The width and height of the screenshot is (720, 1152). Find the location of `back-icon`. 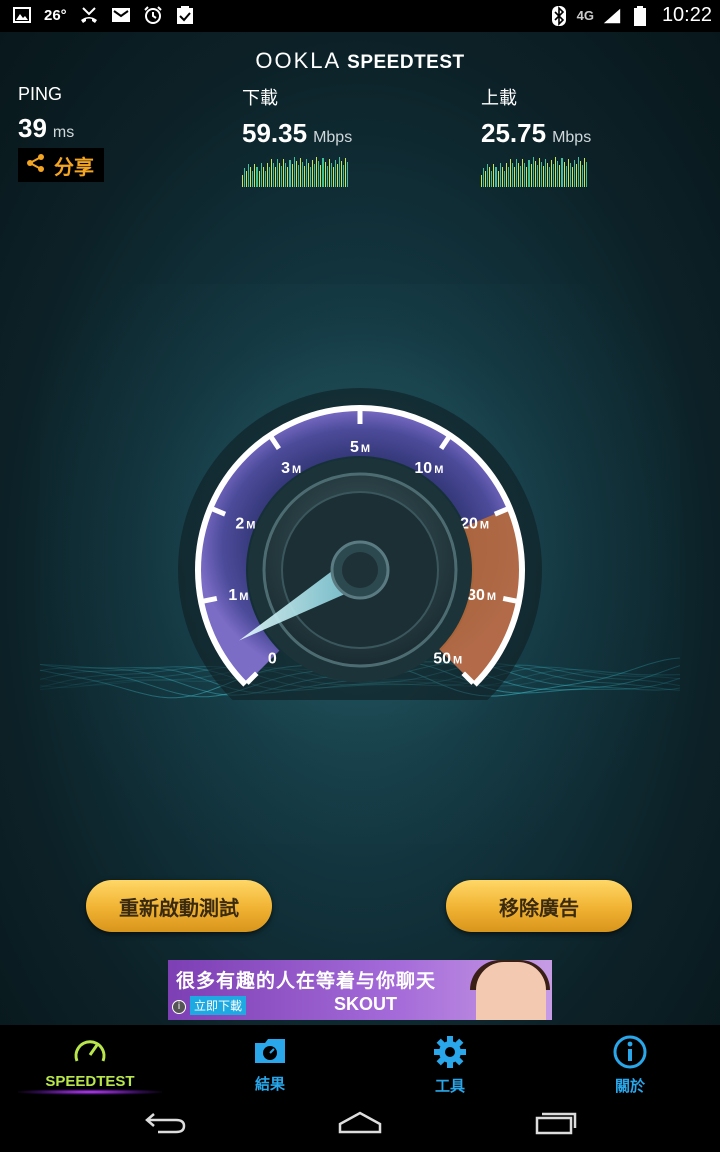

back-icon is located at coordinates (166, 1124).